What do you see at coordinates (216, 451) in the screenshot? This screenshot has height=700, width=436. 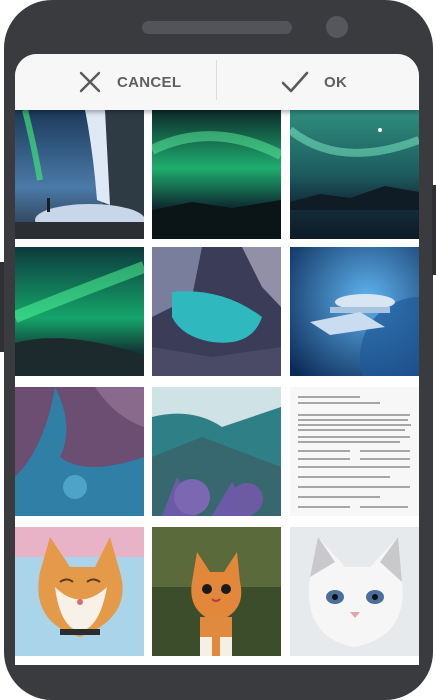 I see `image-misty-valley` at bounding box center [216, 451].